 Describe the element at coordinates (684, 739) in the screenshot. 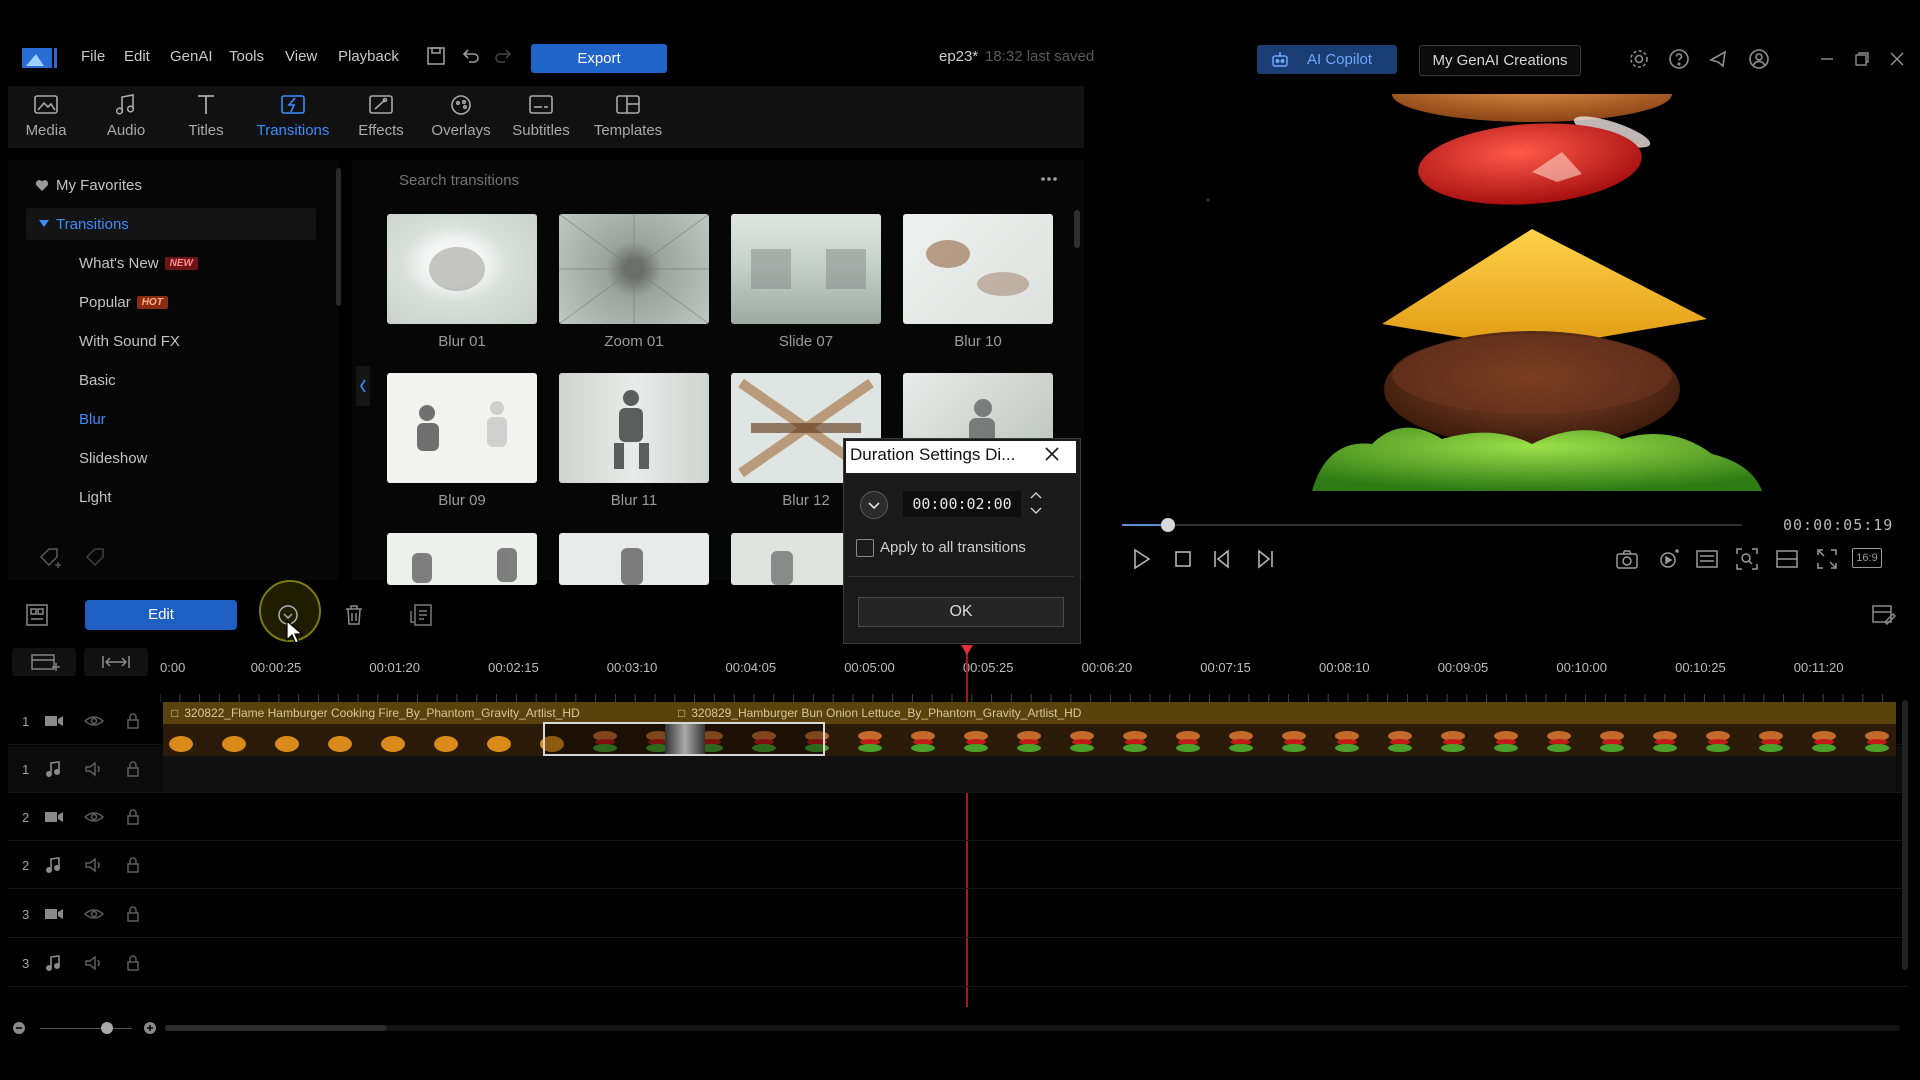

I see `transition-block-selected` at that location.